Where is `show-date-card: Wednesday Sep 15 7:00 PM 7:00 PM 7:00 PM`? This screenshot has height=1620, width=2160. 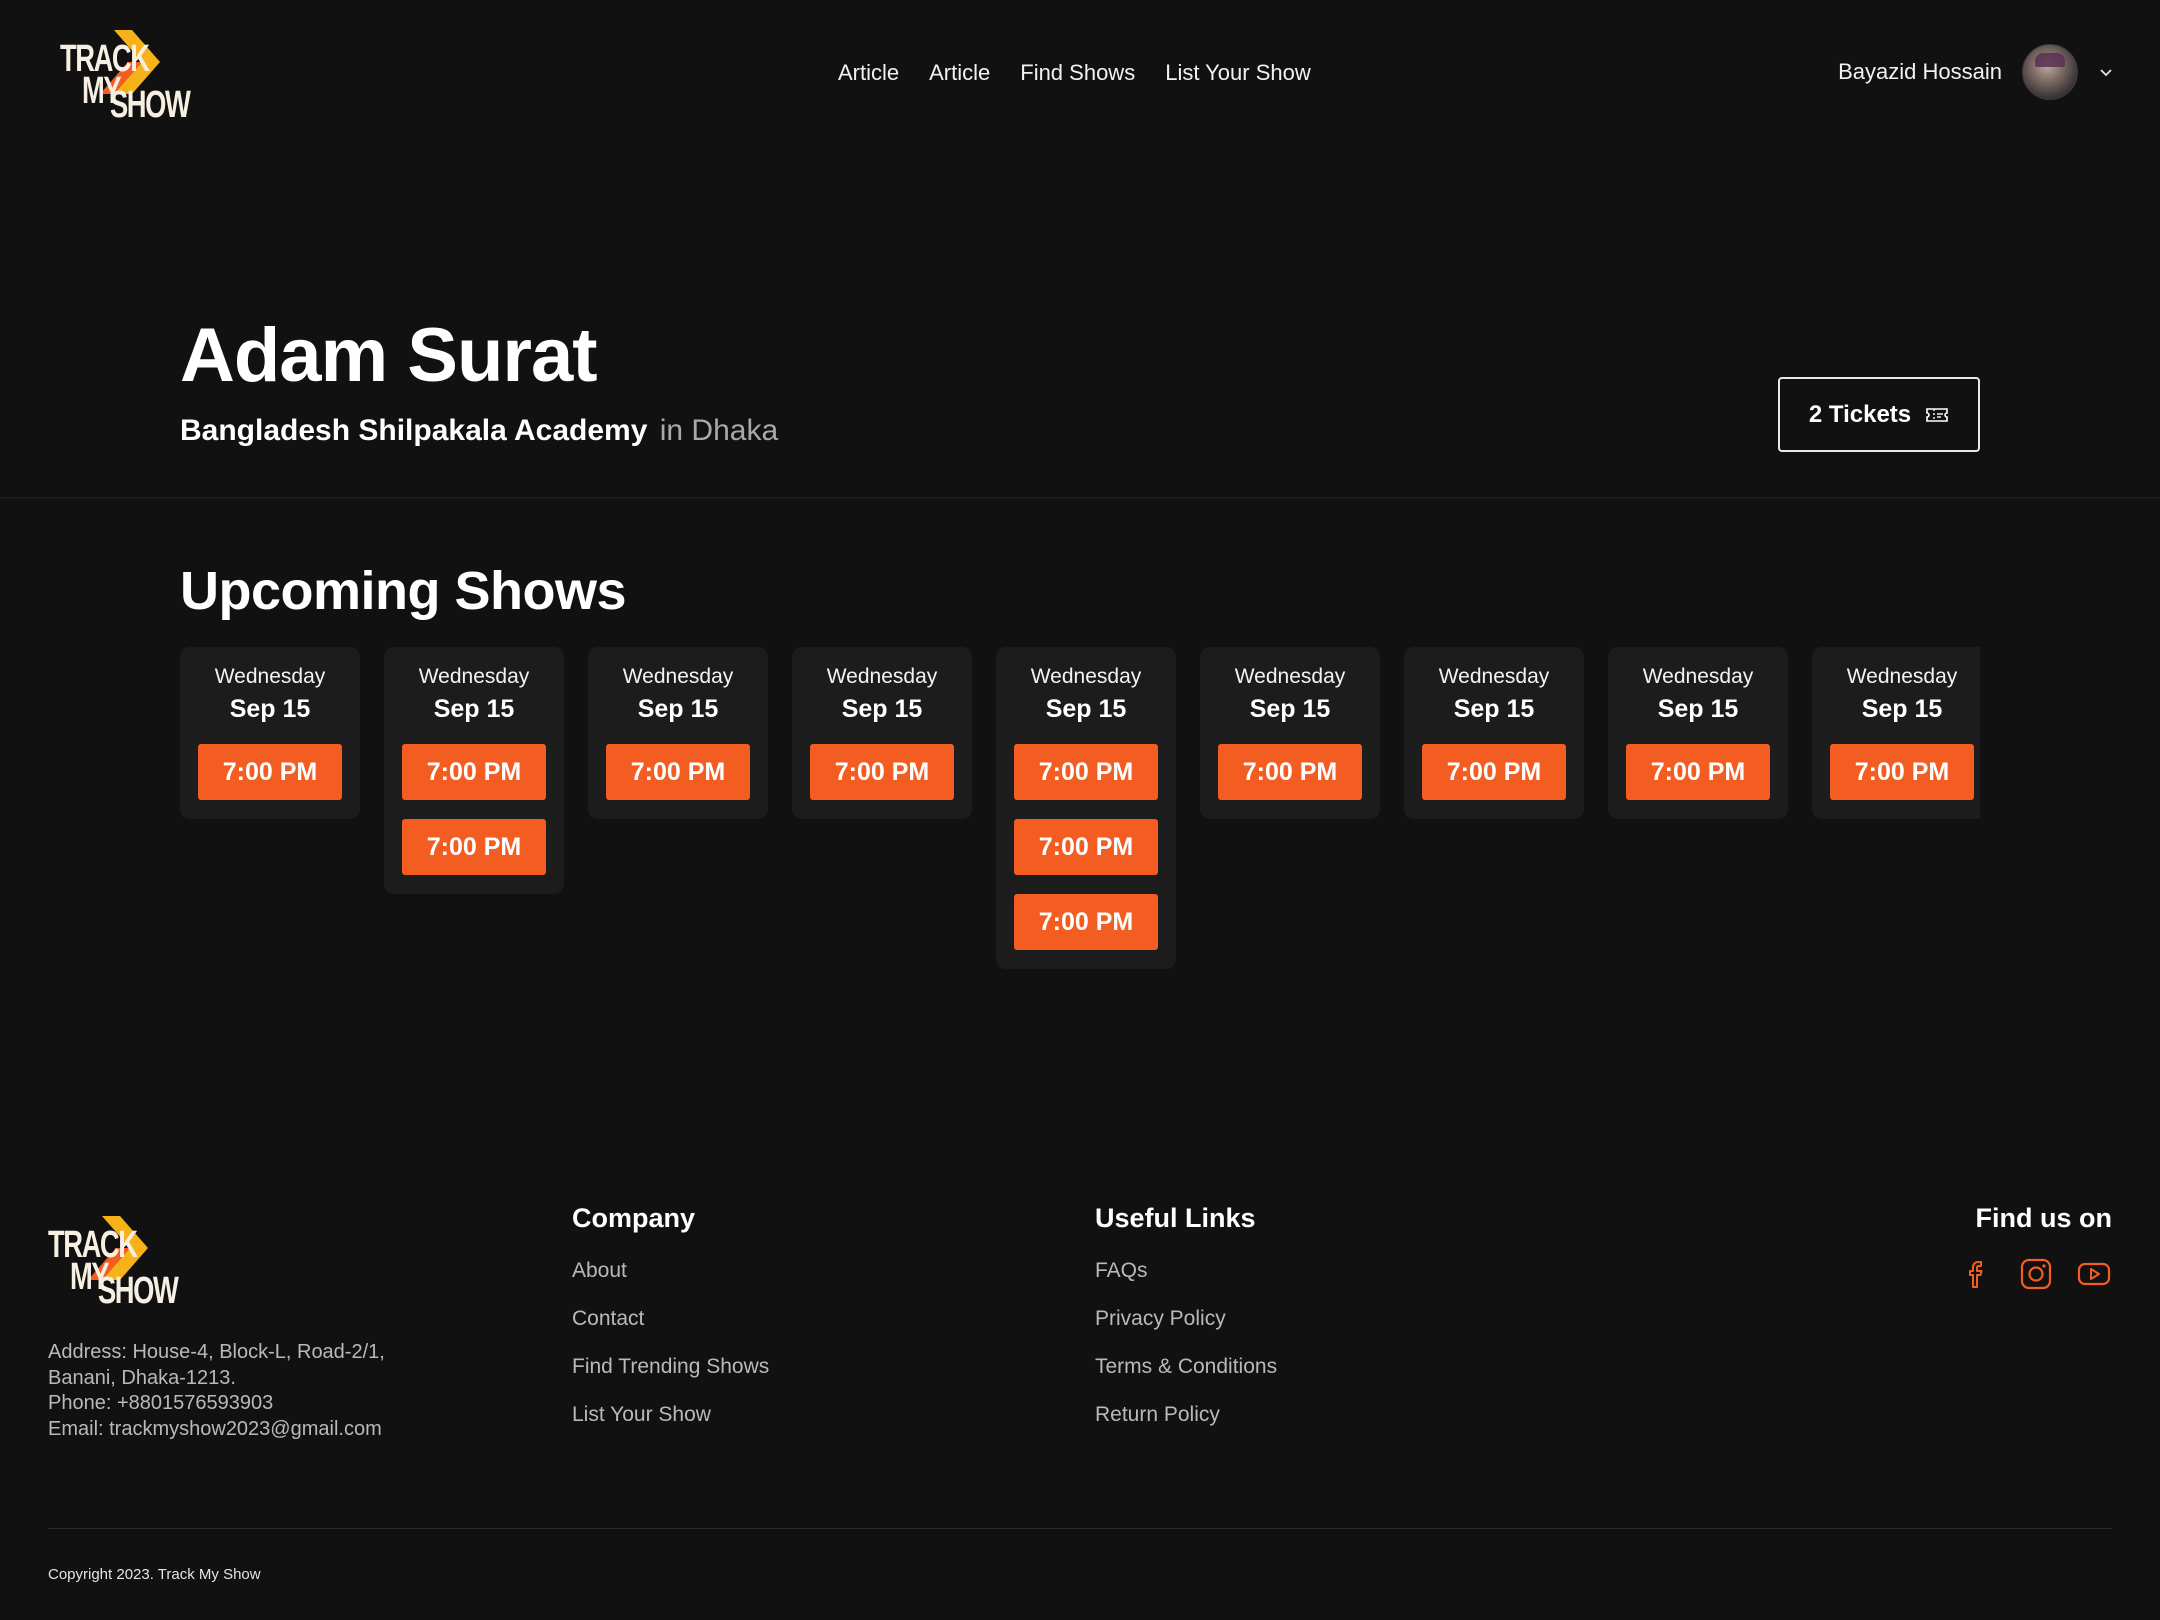 show-date-card: Wednesday Sep 15 7:00 PM 7:00 PM 7:00 PM is located at coordinates (1086, 808).